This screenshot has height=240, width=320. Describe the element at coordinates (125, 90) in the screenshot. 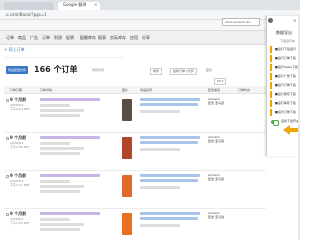

I see `column-header: 图片` at that location.